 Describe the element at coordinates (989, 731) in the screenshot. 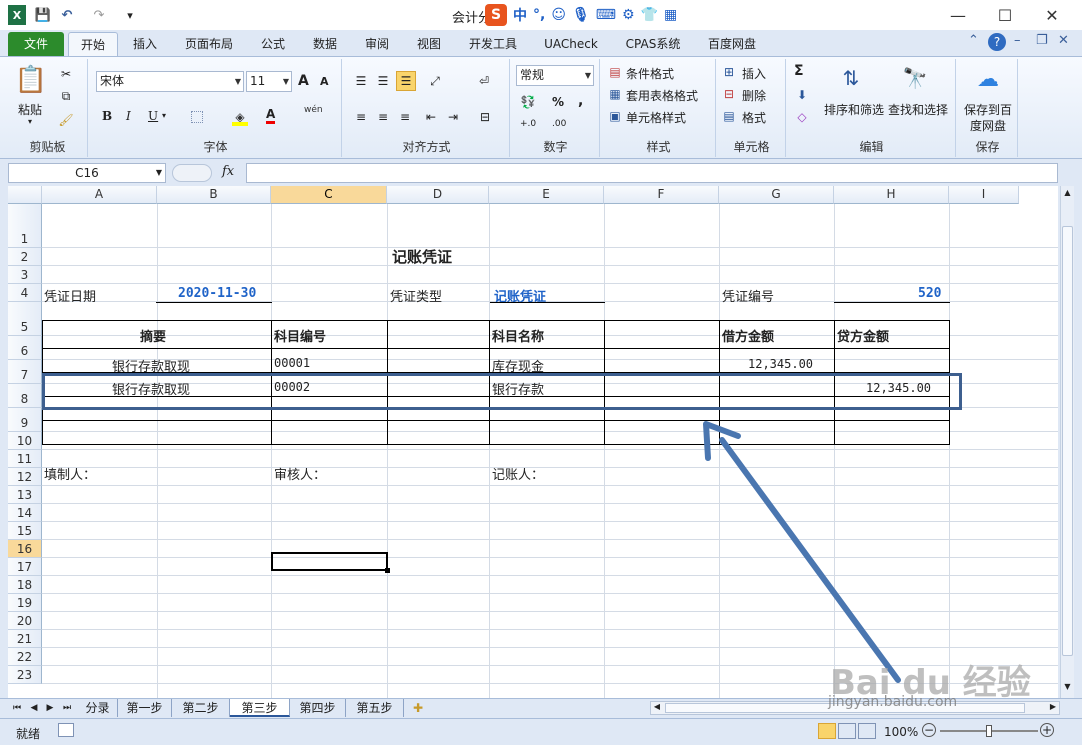

I see `zoom-slider-thumb` at that location.